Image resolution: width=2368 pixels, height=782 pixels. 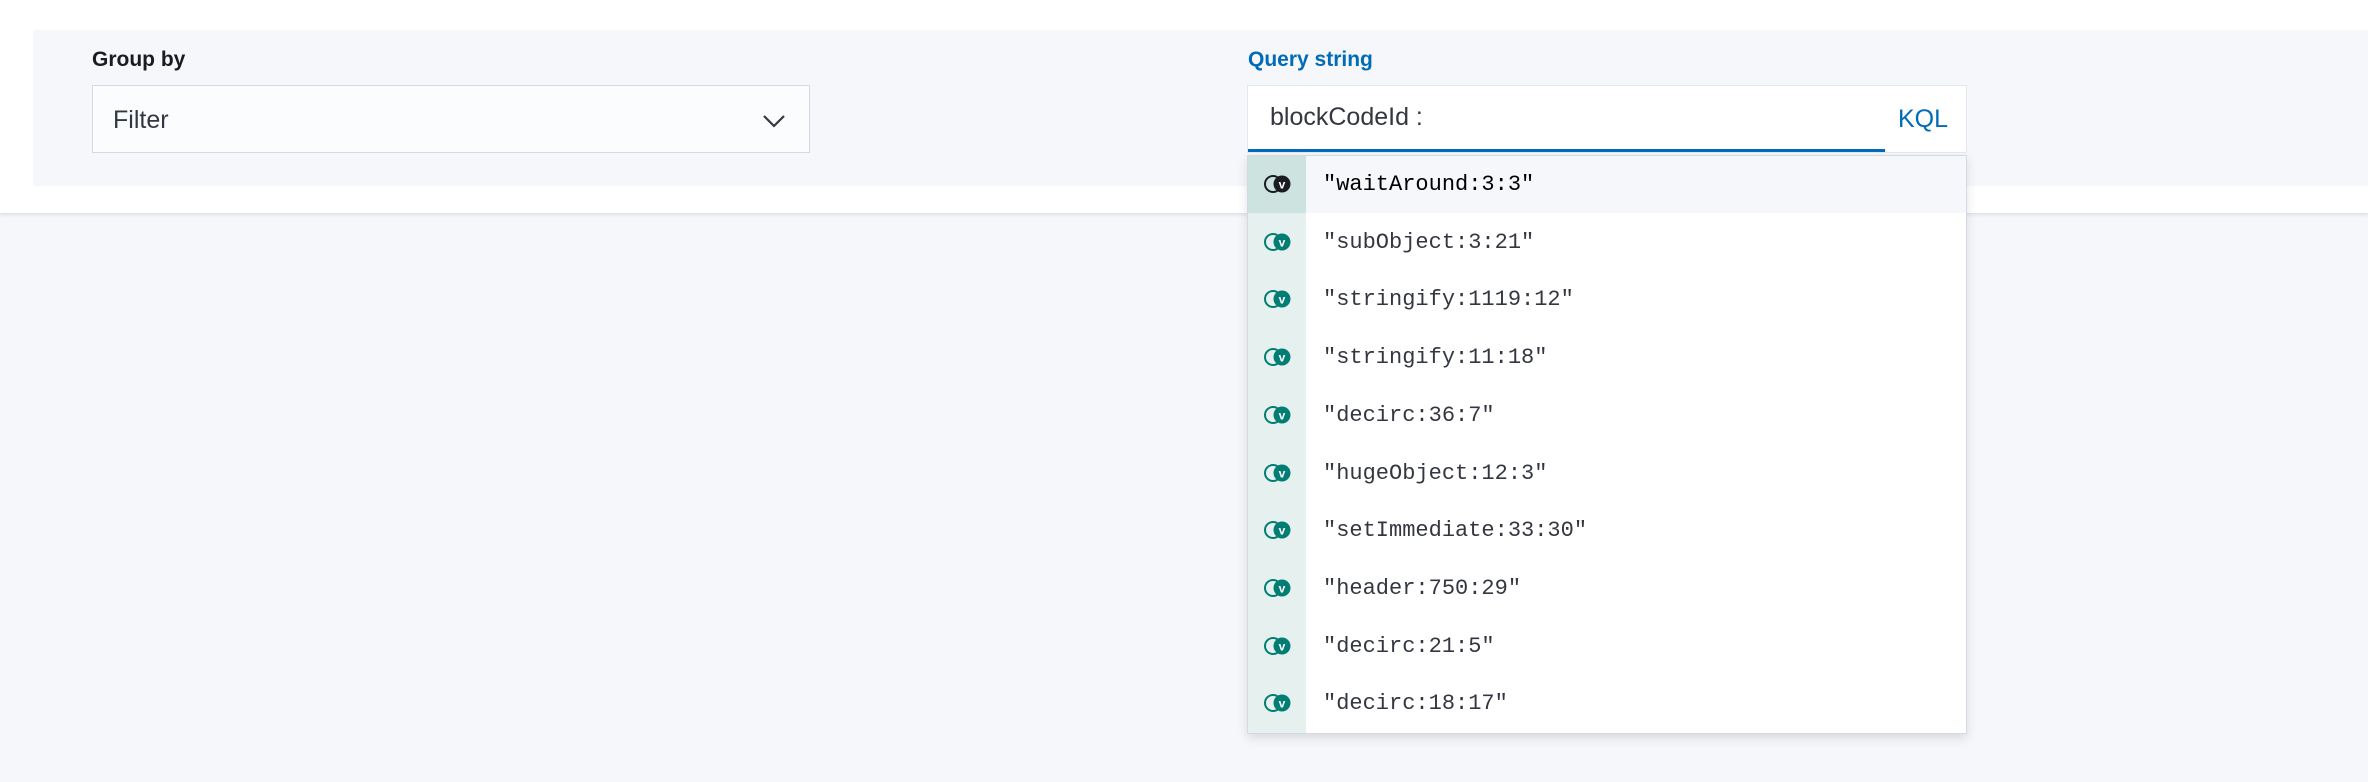 I want to click on suggestion-text: "stringify:11:18", so click(x=1435, y=358).